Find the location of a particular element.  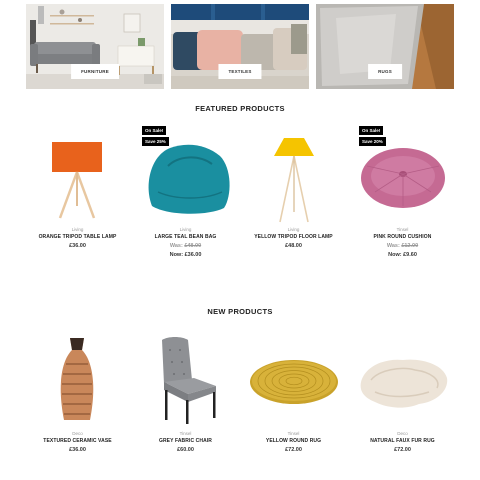

product-name: YELLOW TRIPOD FLOOR LAMP is located at coordinates (293, 238).